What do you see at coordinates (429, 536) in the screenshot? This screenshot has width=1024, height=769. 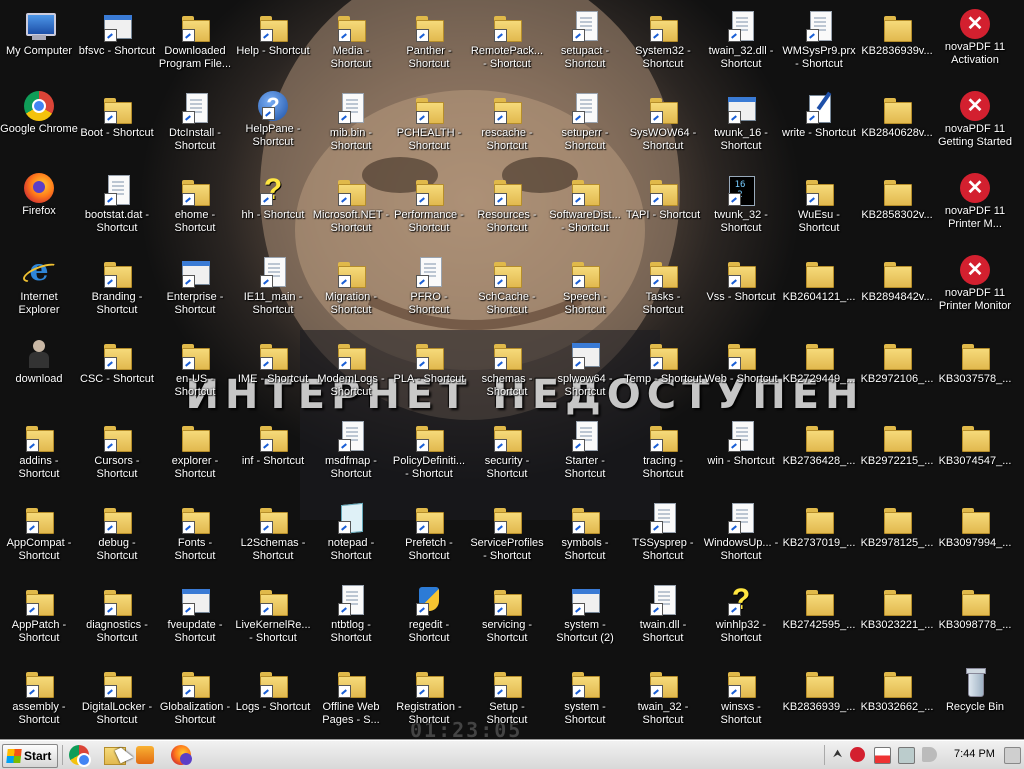 I see `desktop-icon: Prefetch - Shortcut` at bounding box center [429, 536].